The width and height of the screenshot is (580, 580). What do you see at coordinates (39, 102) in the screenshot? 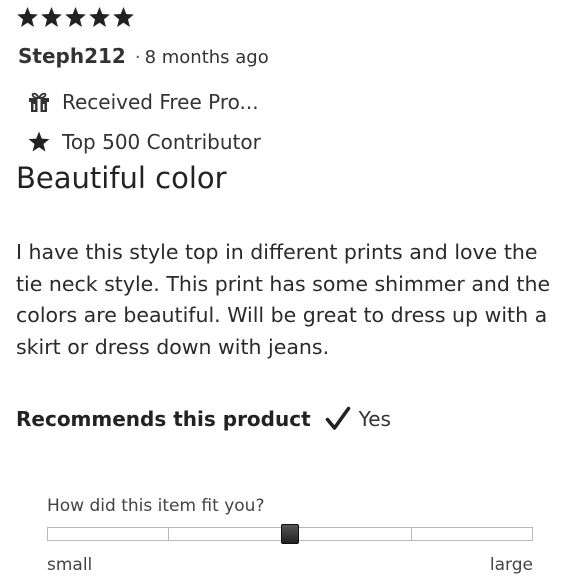
I see `gift-icon` at bounding box center [39, 102].